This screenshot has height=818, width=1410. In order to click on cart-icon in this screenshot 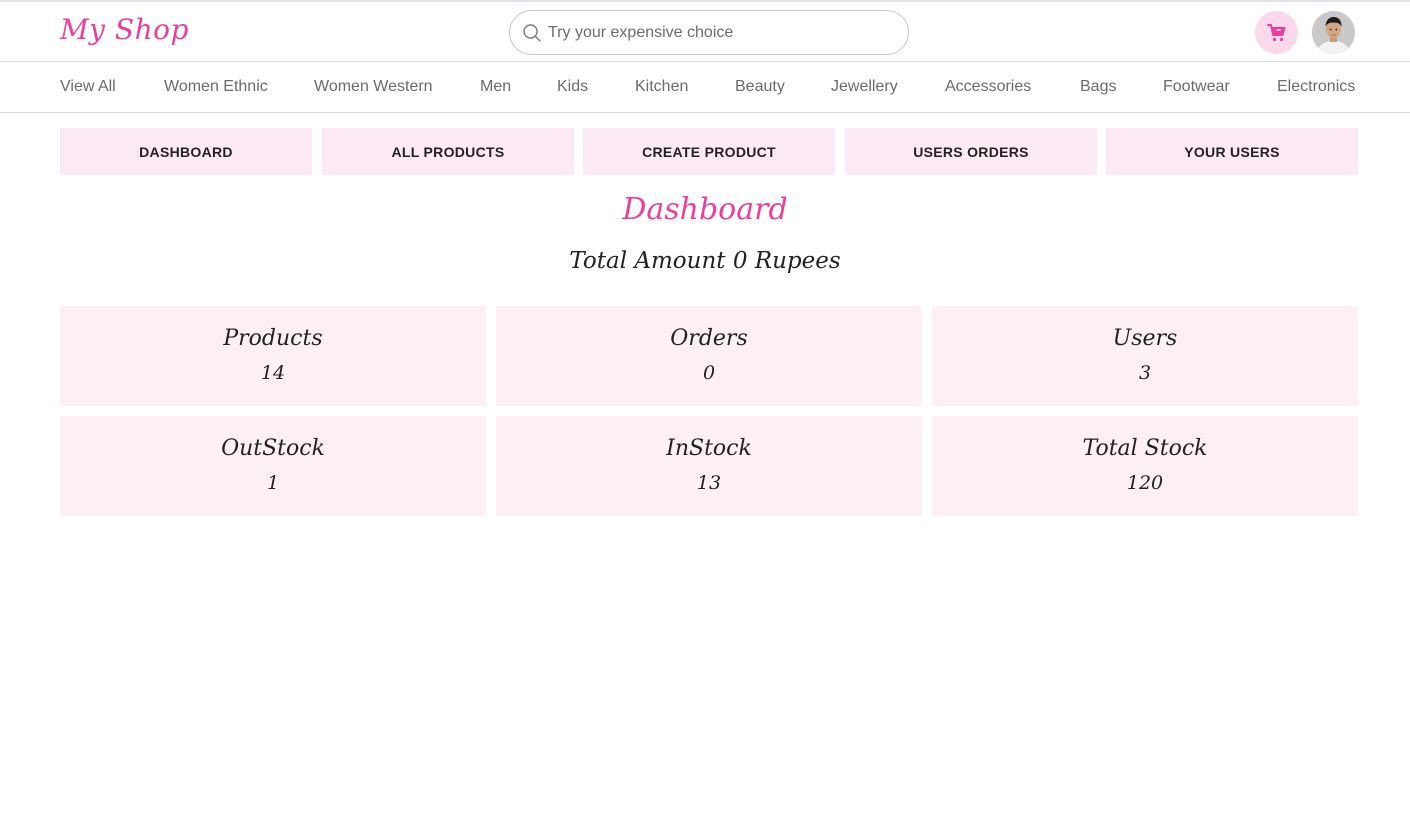, I will do `click(1275, 32)`.